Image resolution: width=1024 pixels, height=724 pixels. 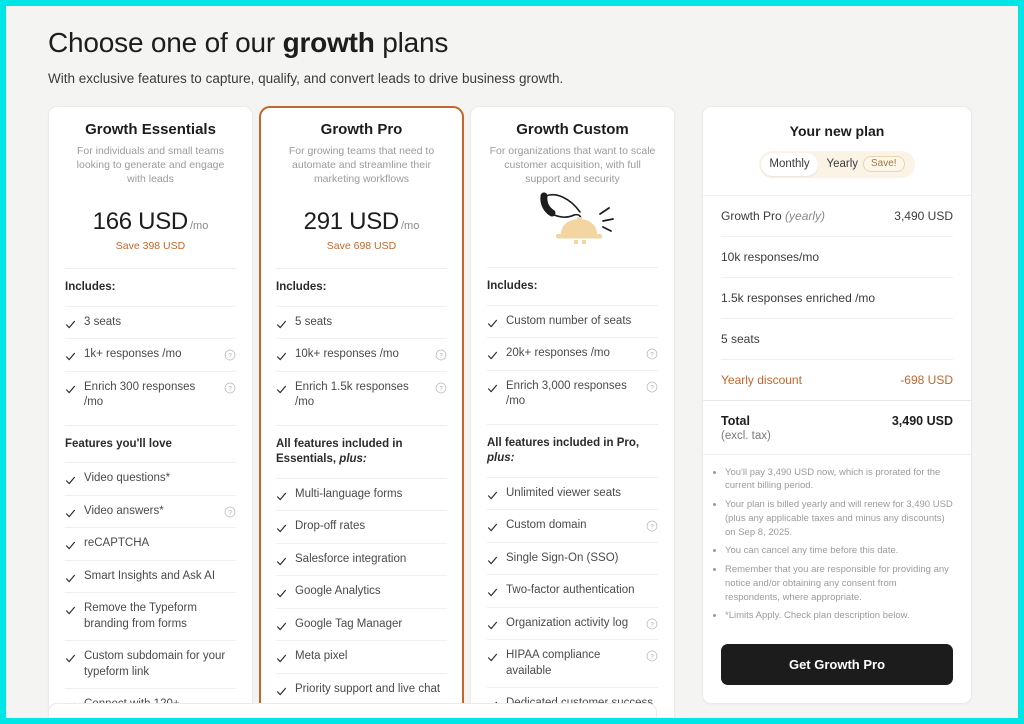 What do you see at coordinates (865, 164) in the screenshot?
I see `toggle-option-yearly: Yearly Save!` at bounding box center [865, 164].